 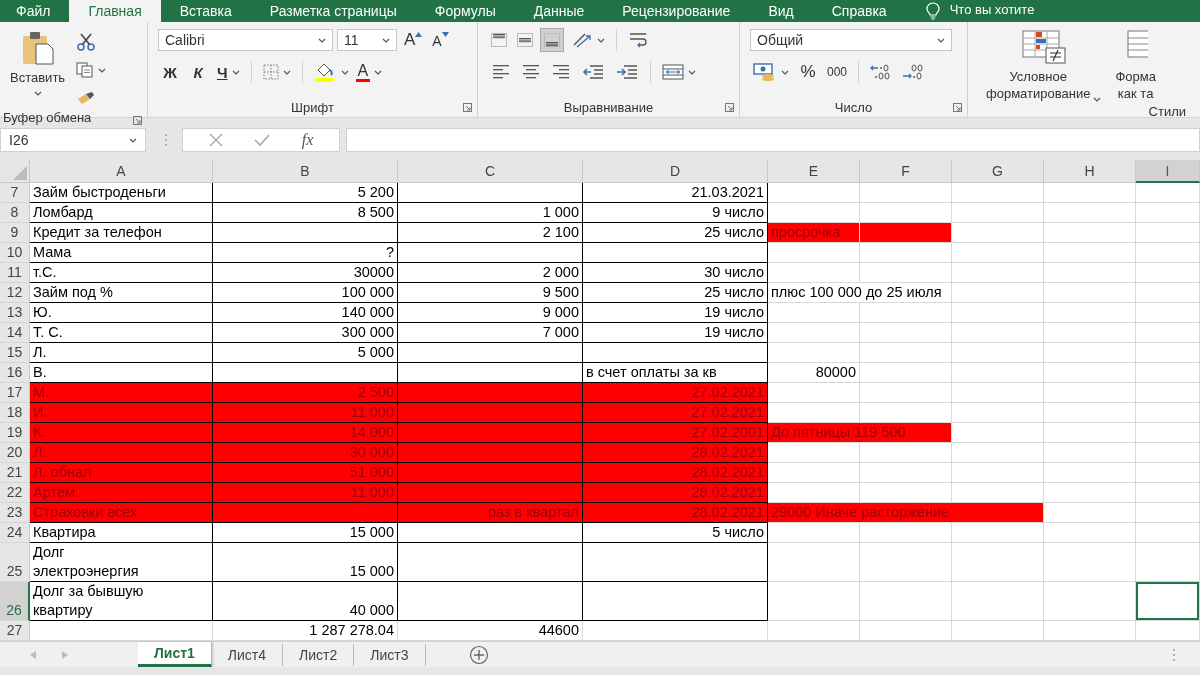 I want to click on italic-button: К, so click(x=198, y=72).